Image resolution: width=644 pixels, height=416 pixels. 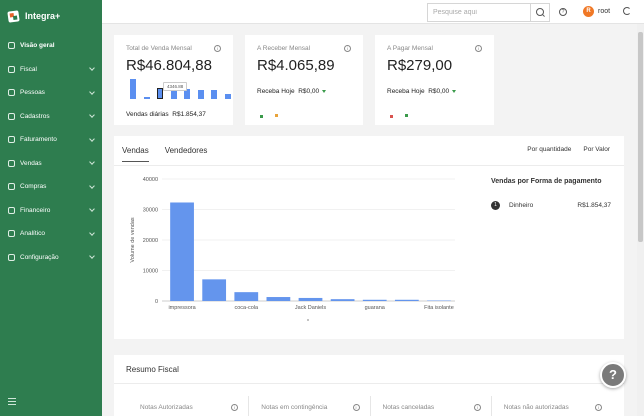 I want to click on divider, so click(x=369, y=383).